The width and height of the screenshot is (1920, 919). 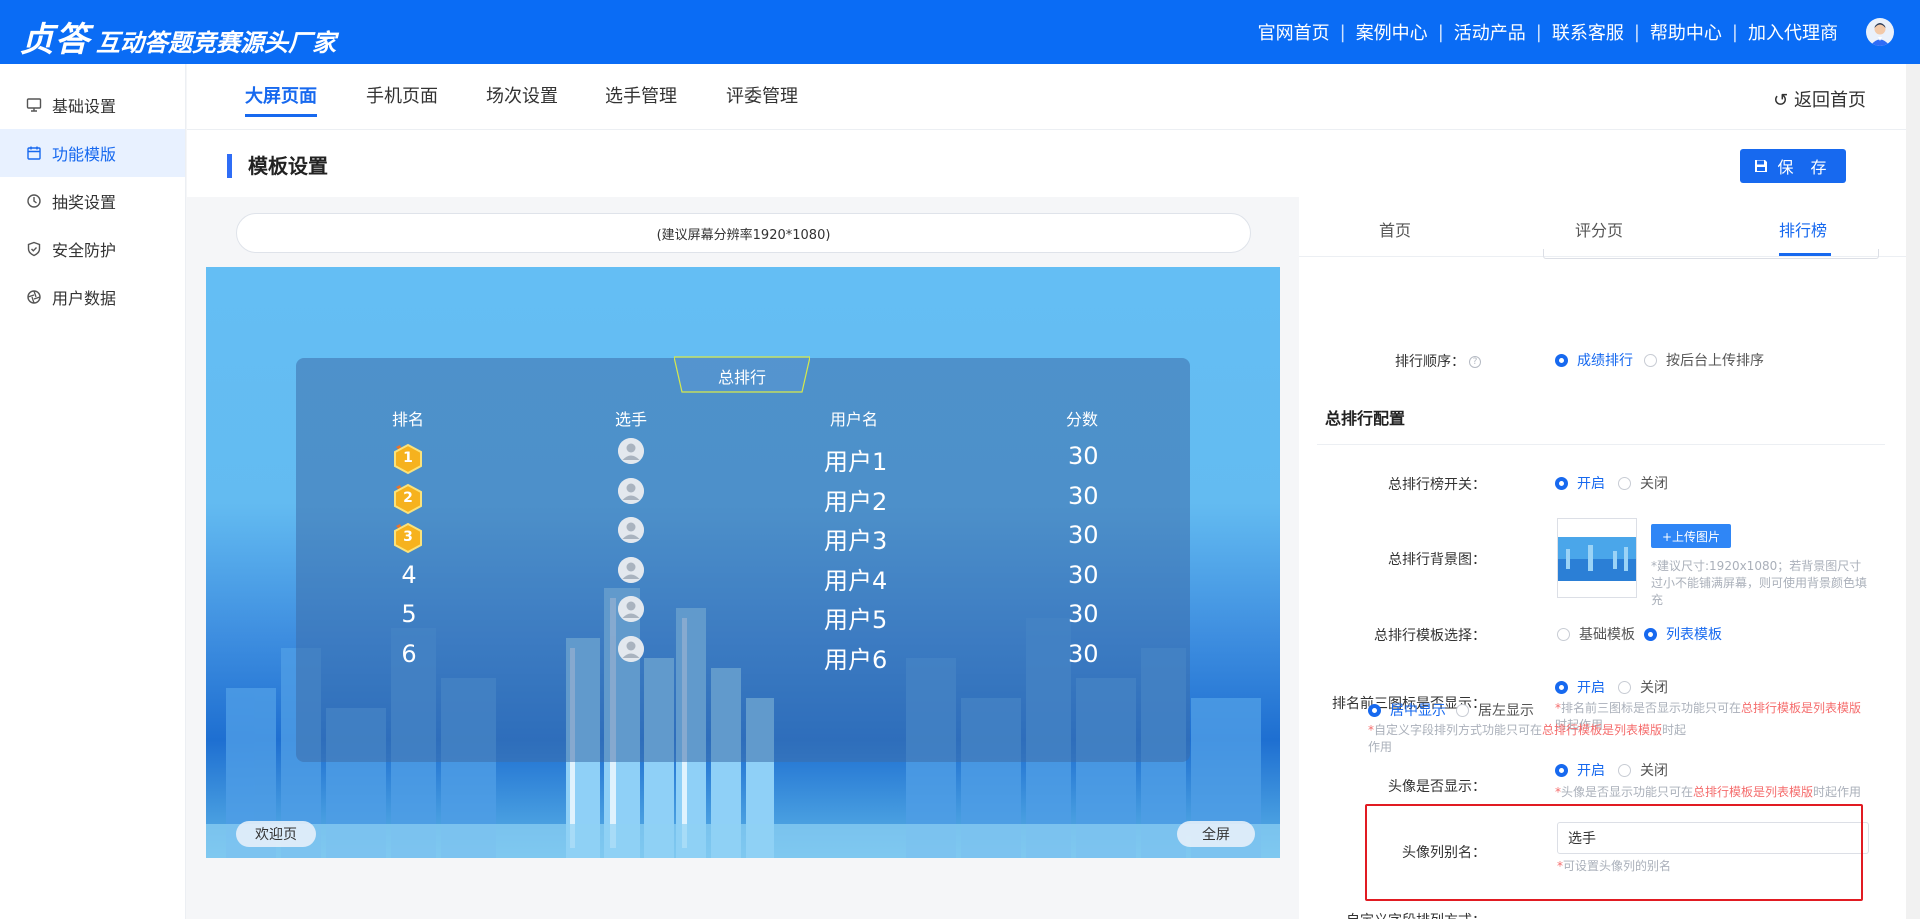 I want to click on undo-arrow-icon: ↺, so click(x=1781, y=100).